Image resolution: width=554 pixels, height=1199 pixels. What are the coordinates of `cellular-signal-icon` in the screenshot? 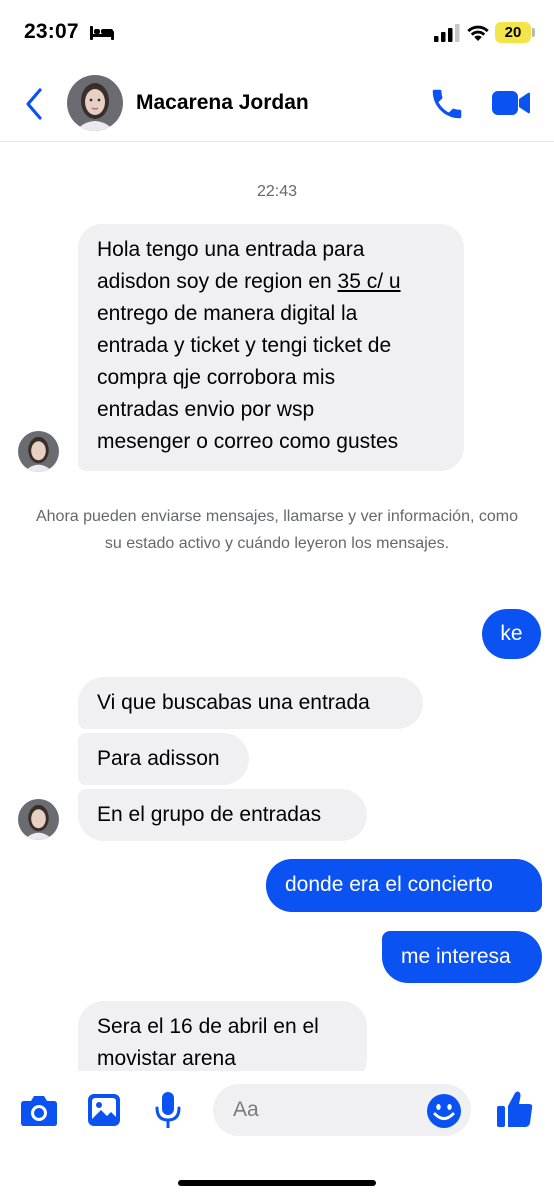 It's located at (447, 33).